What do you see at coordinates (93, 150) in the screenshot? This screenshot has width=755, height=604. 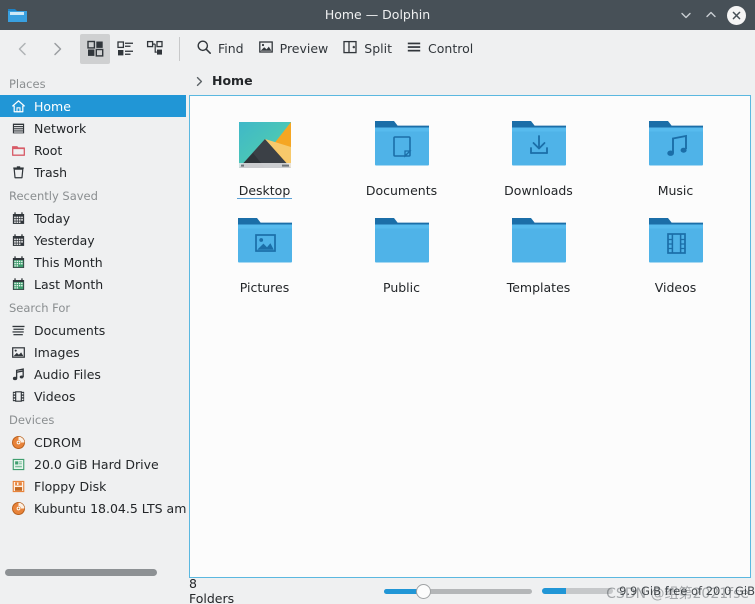 I see `sidebar-item-root: Root` at bounding box center [93, 150].